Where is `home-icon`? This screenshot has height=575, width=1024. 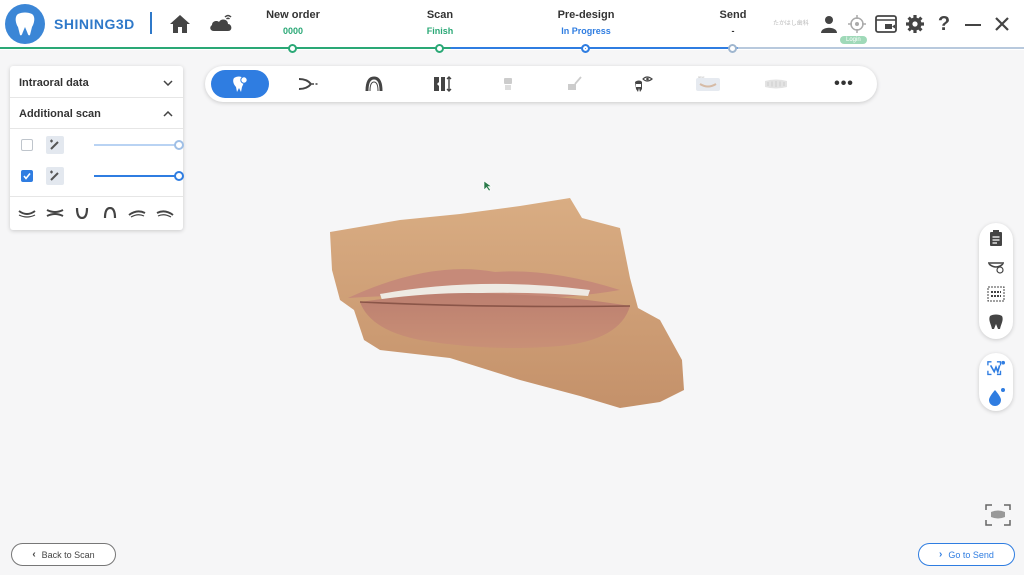
home-icon is located at coordinates (180, 24).